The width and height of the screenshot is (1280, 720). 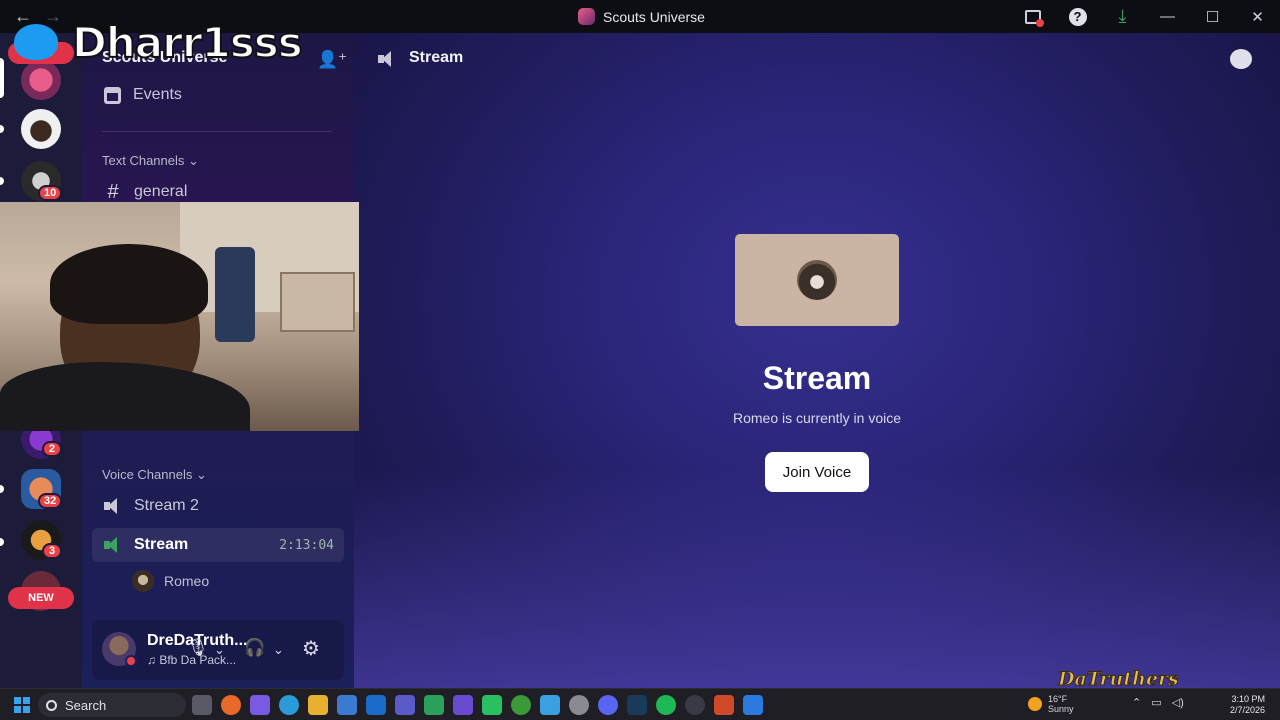 What do you see at coordinates (231, 705) in the screenshot?
I see `firefox-icon` at bounding box center [231, 705].